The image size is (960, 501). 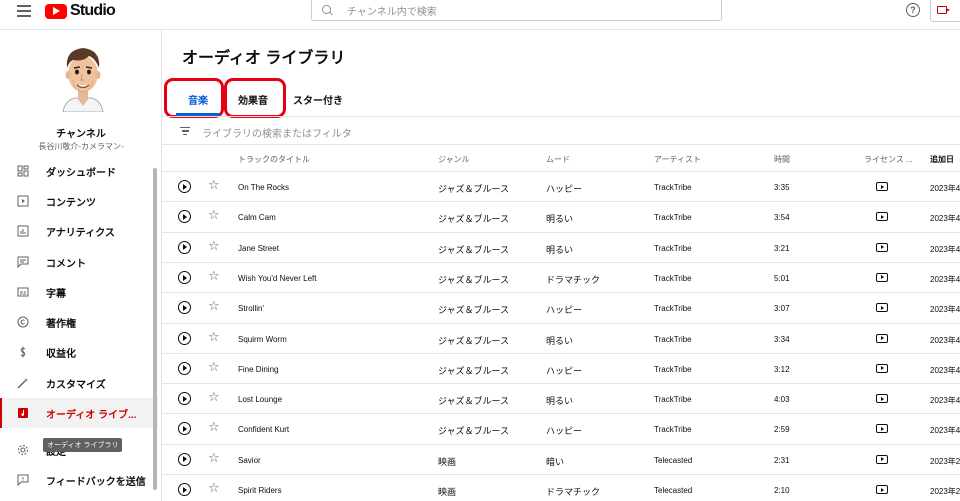 I want to click on column-header-added: 追加日, so click(x=942, y=159).